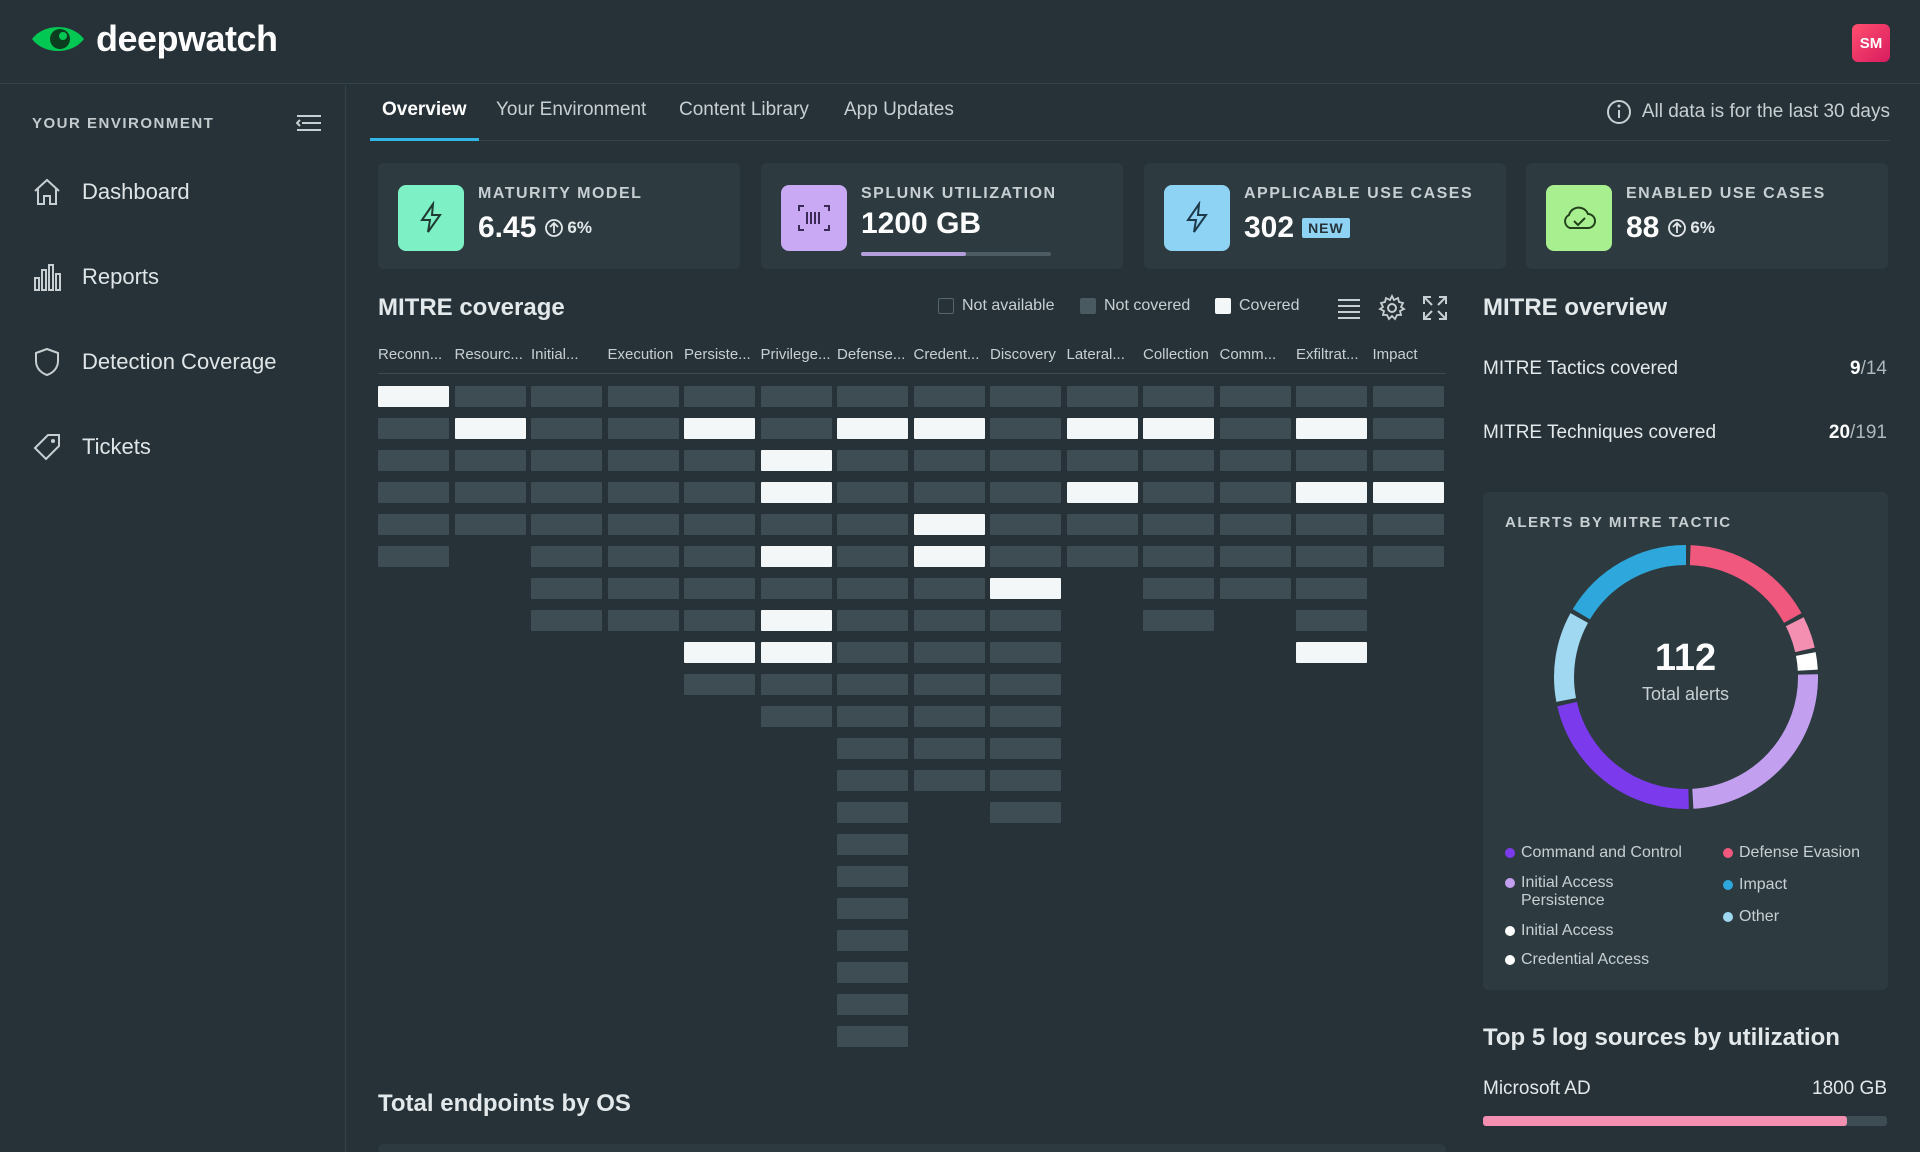  Describe the element at coordinates (1577, 960) in the screenshot. I see `legend-credential-access: Credential Access` at that location.